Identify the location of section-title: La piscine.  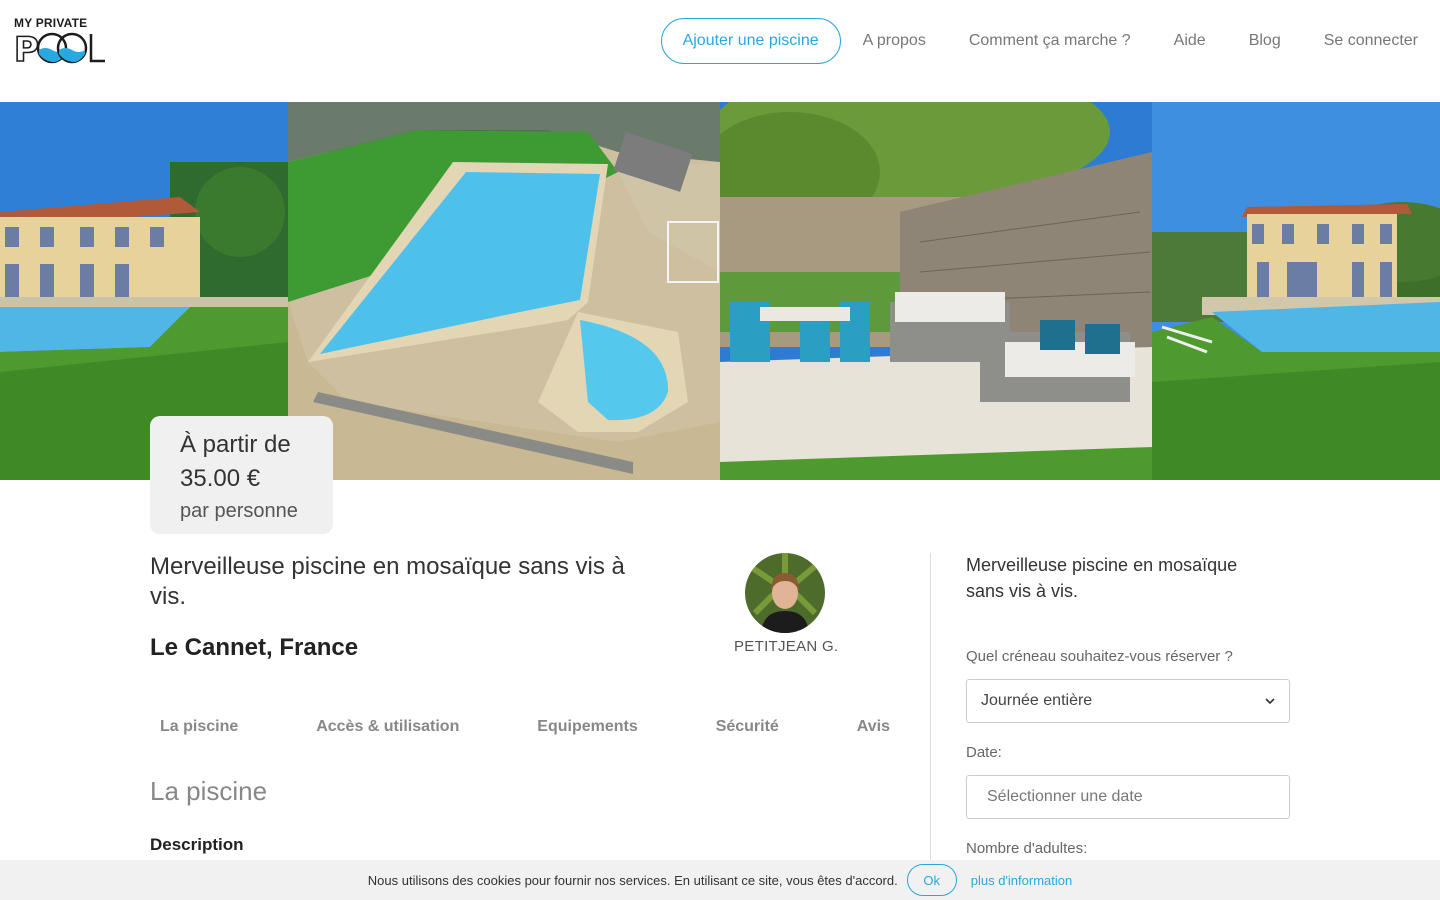
(209, 791).